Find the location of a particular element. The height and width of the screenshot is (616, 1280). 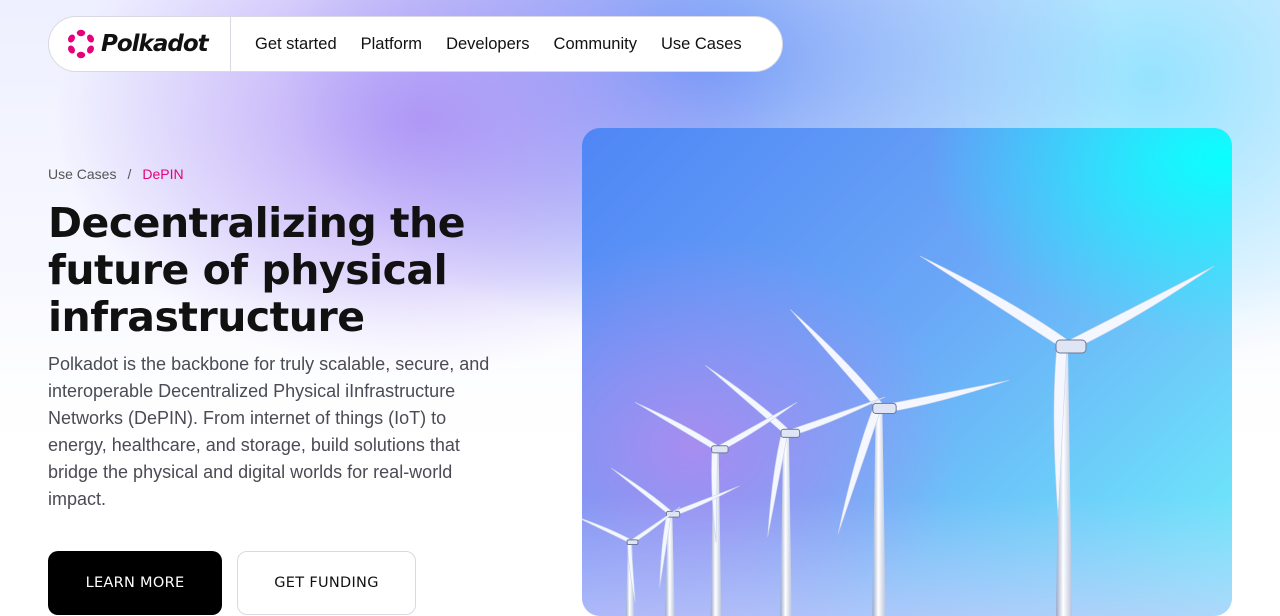

breadcrumb-current: DePIN is located at coordinates (163, 174).